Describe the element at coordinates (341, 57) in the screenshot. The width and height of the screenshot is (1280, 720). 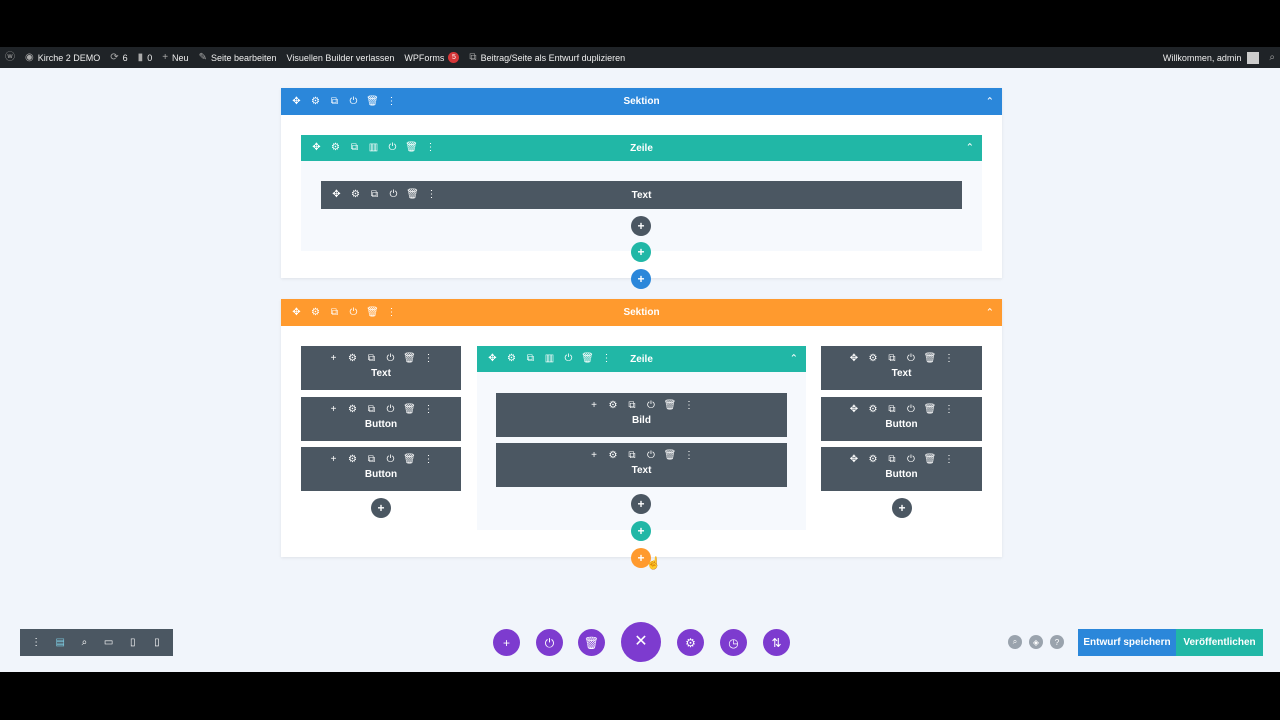
I see `exit-builder-link: Visuellen Builder verlassen` at that location.